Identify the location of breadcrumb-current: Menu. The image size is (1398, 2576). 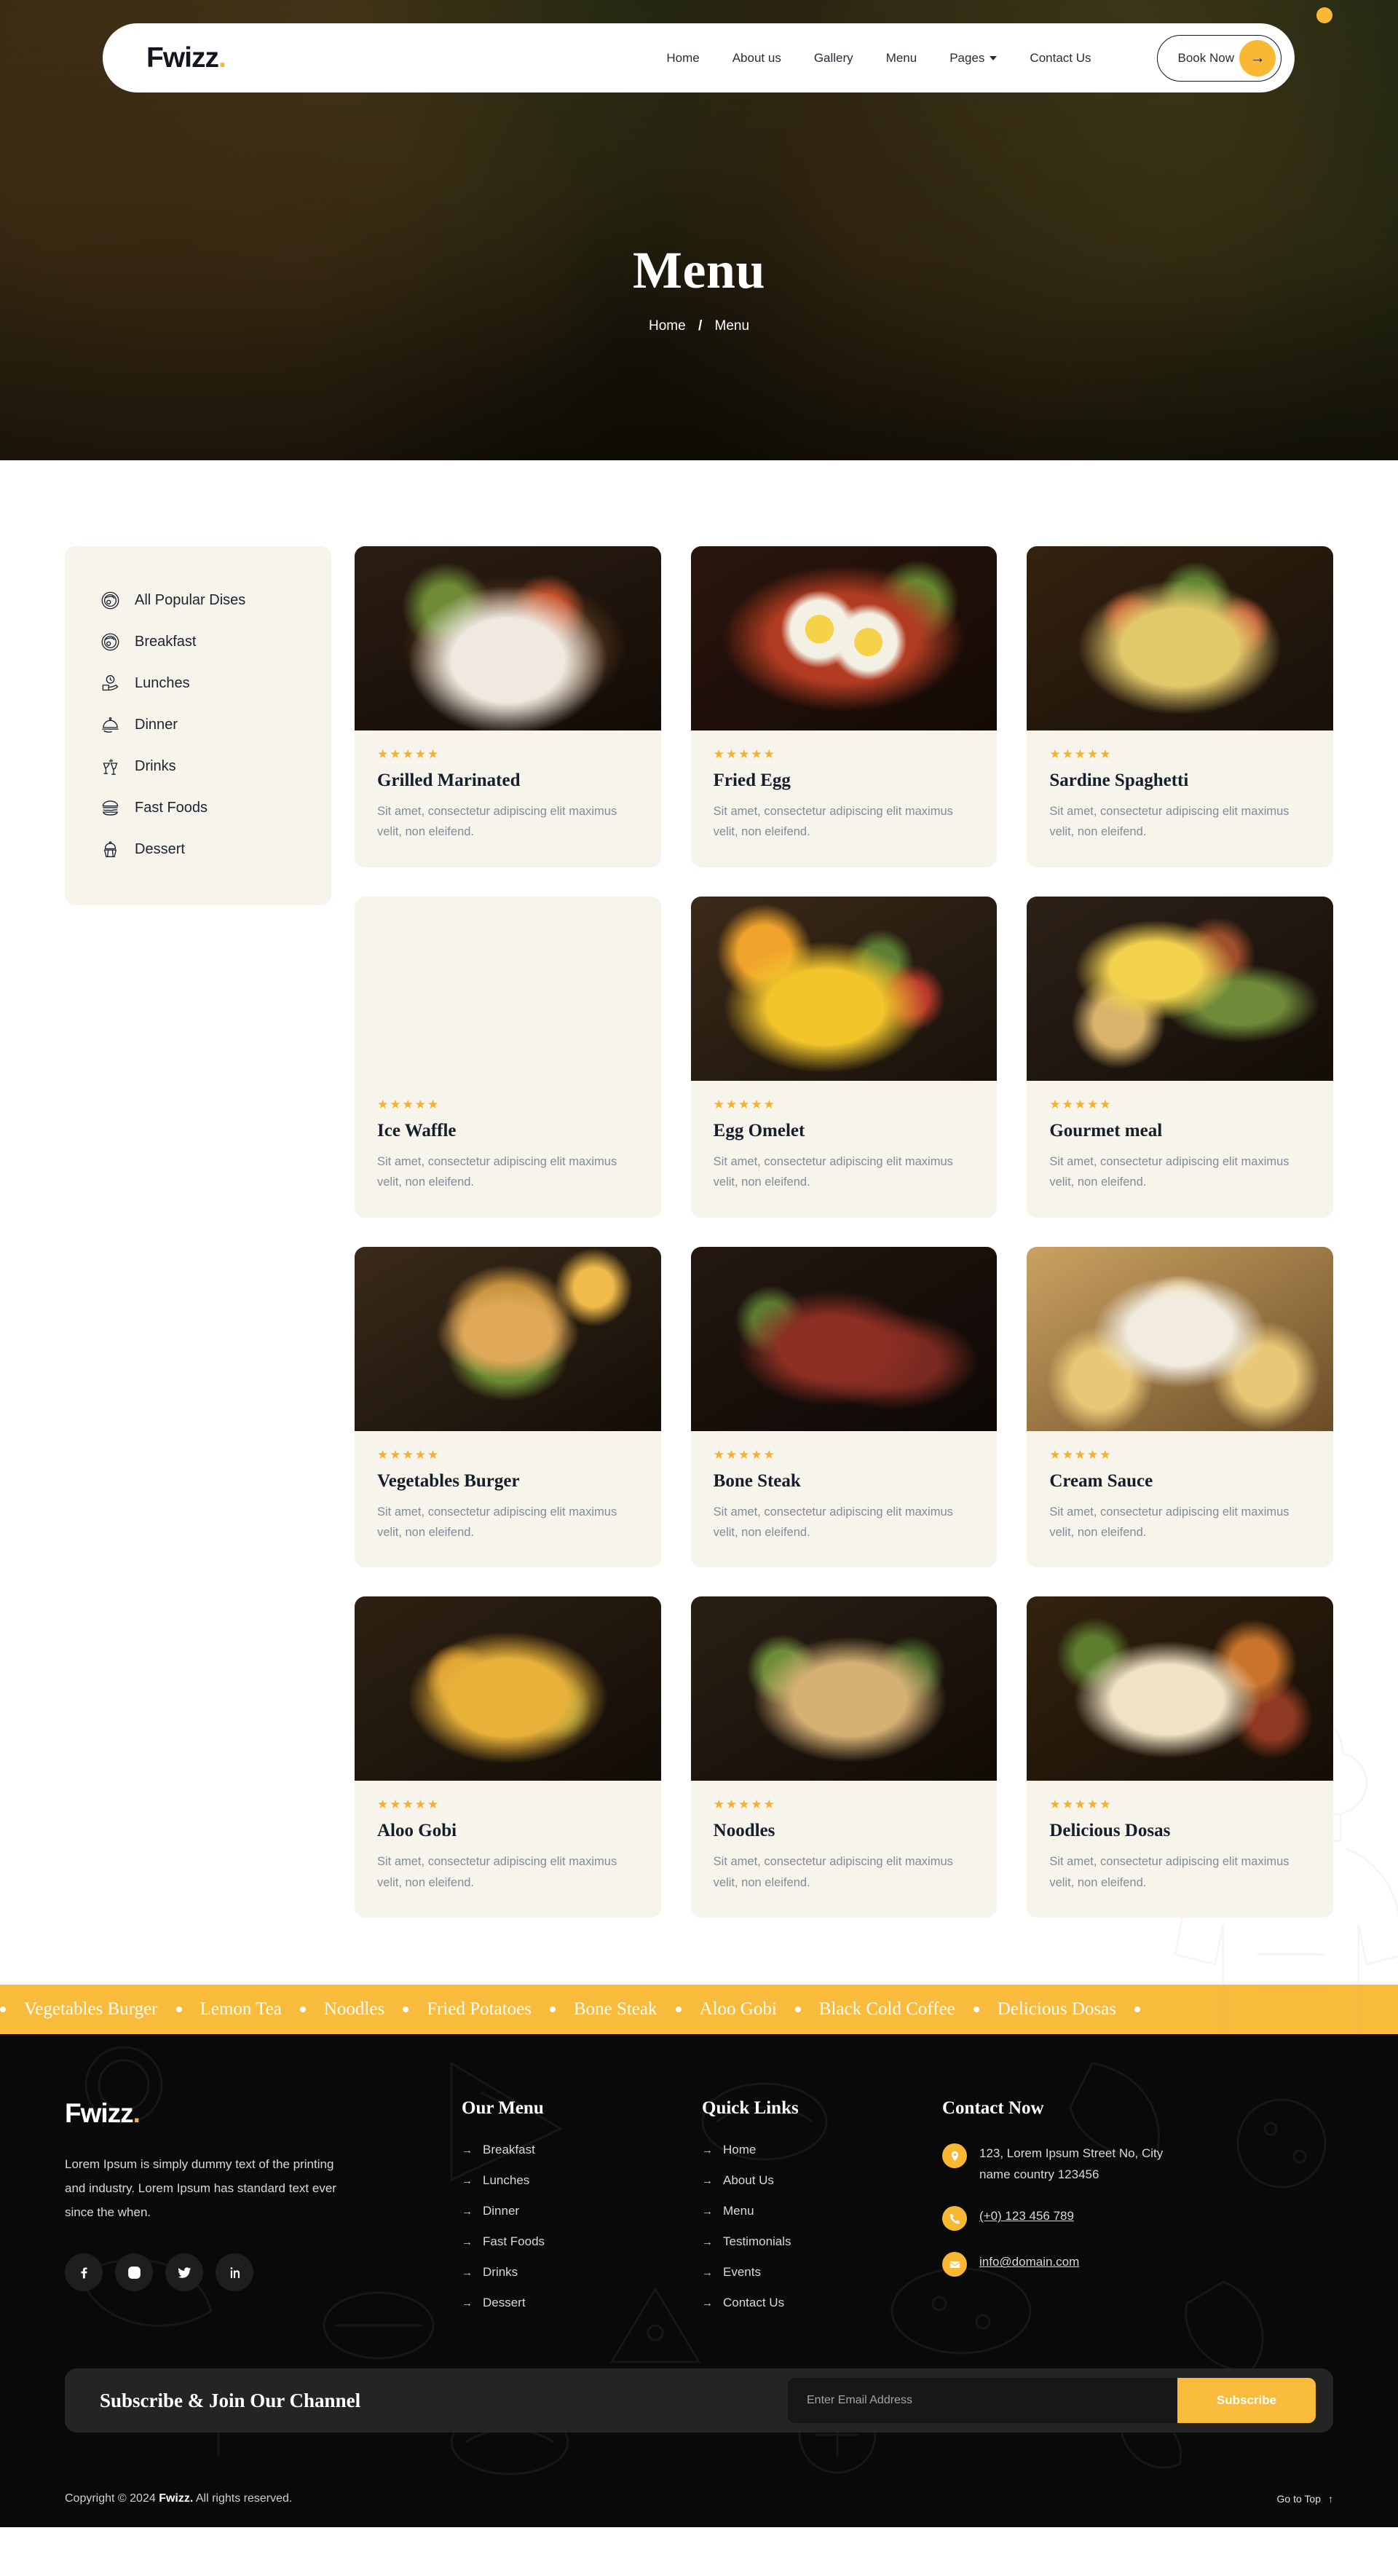
(732, 326).